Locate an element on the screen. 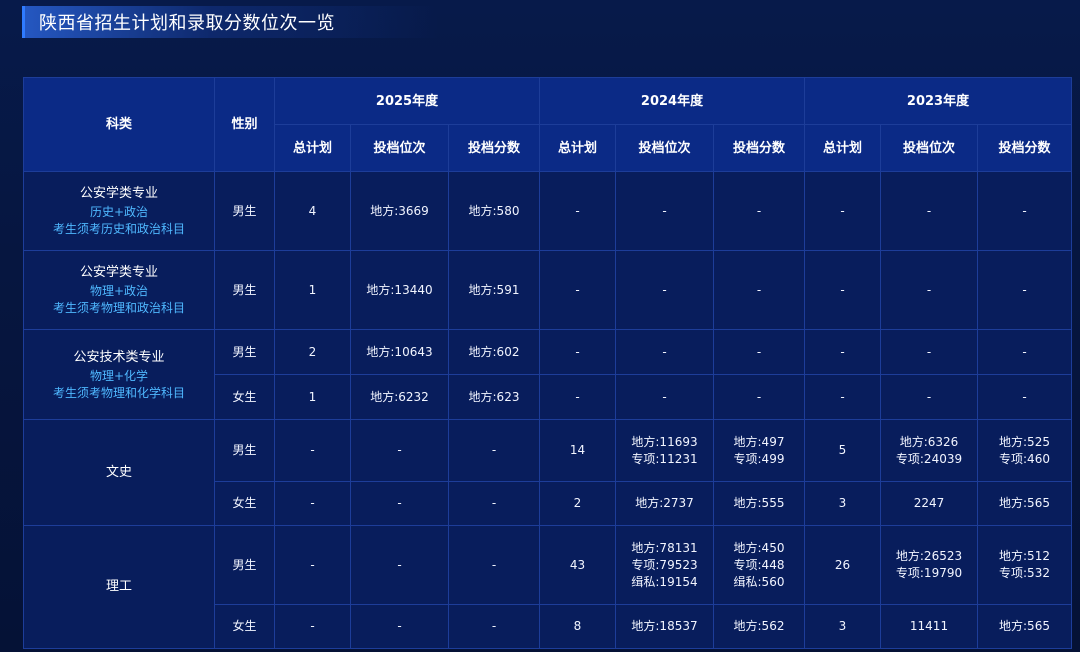 This screenshot has height=652, width=1080. score-cell: 地方:525 专项:460 is located at coordinates (1024, 450).